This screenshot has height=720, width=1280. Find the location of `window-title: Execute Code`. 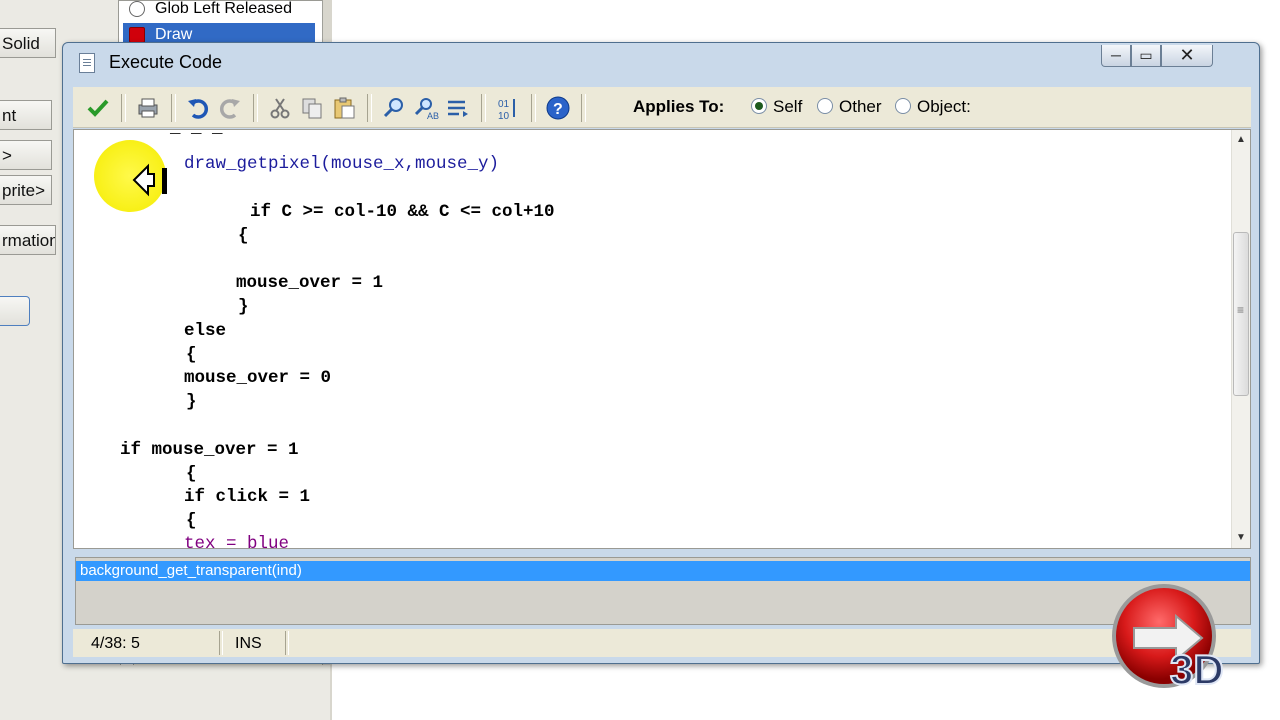

window-title: Execute Code is located at coordinates (166, 62).